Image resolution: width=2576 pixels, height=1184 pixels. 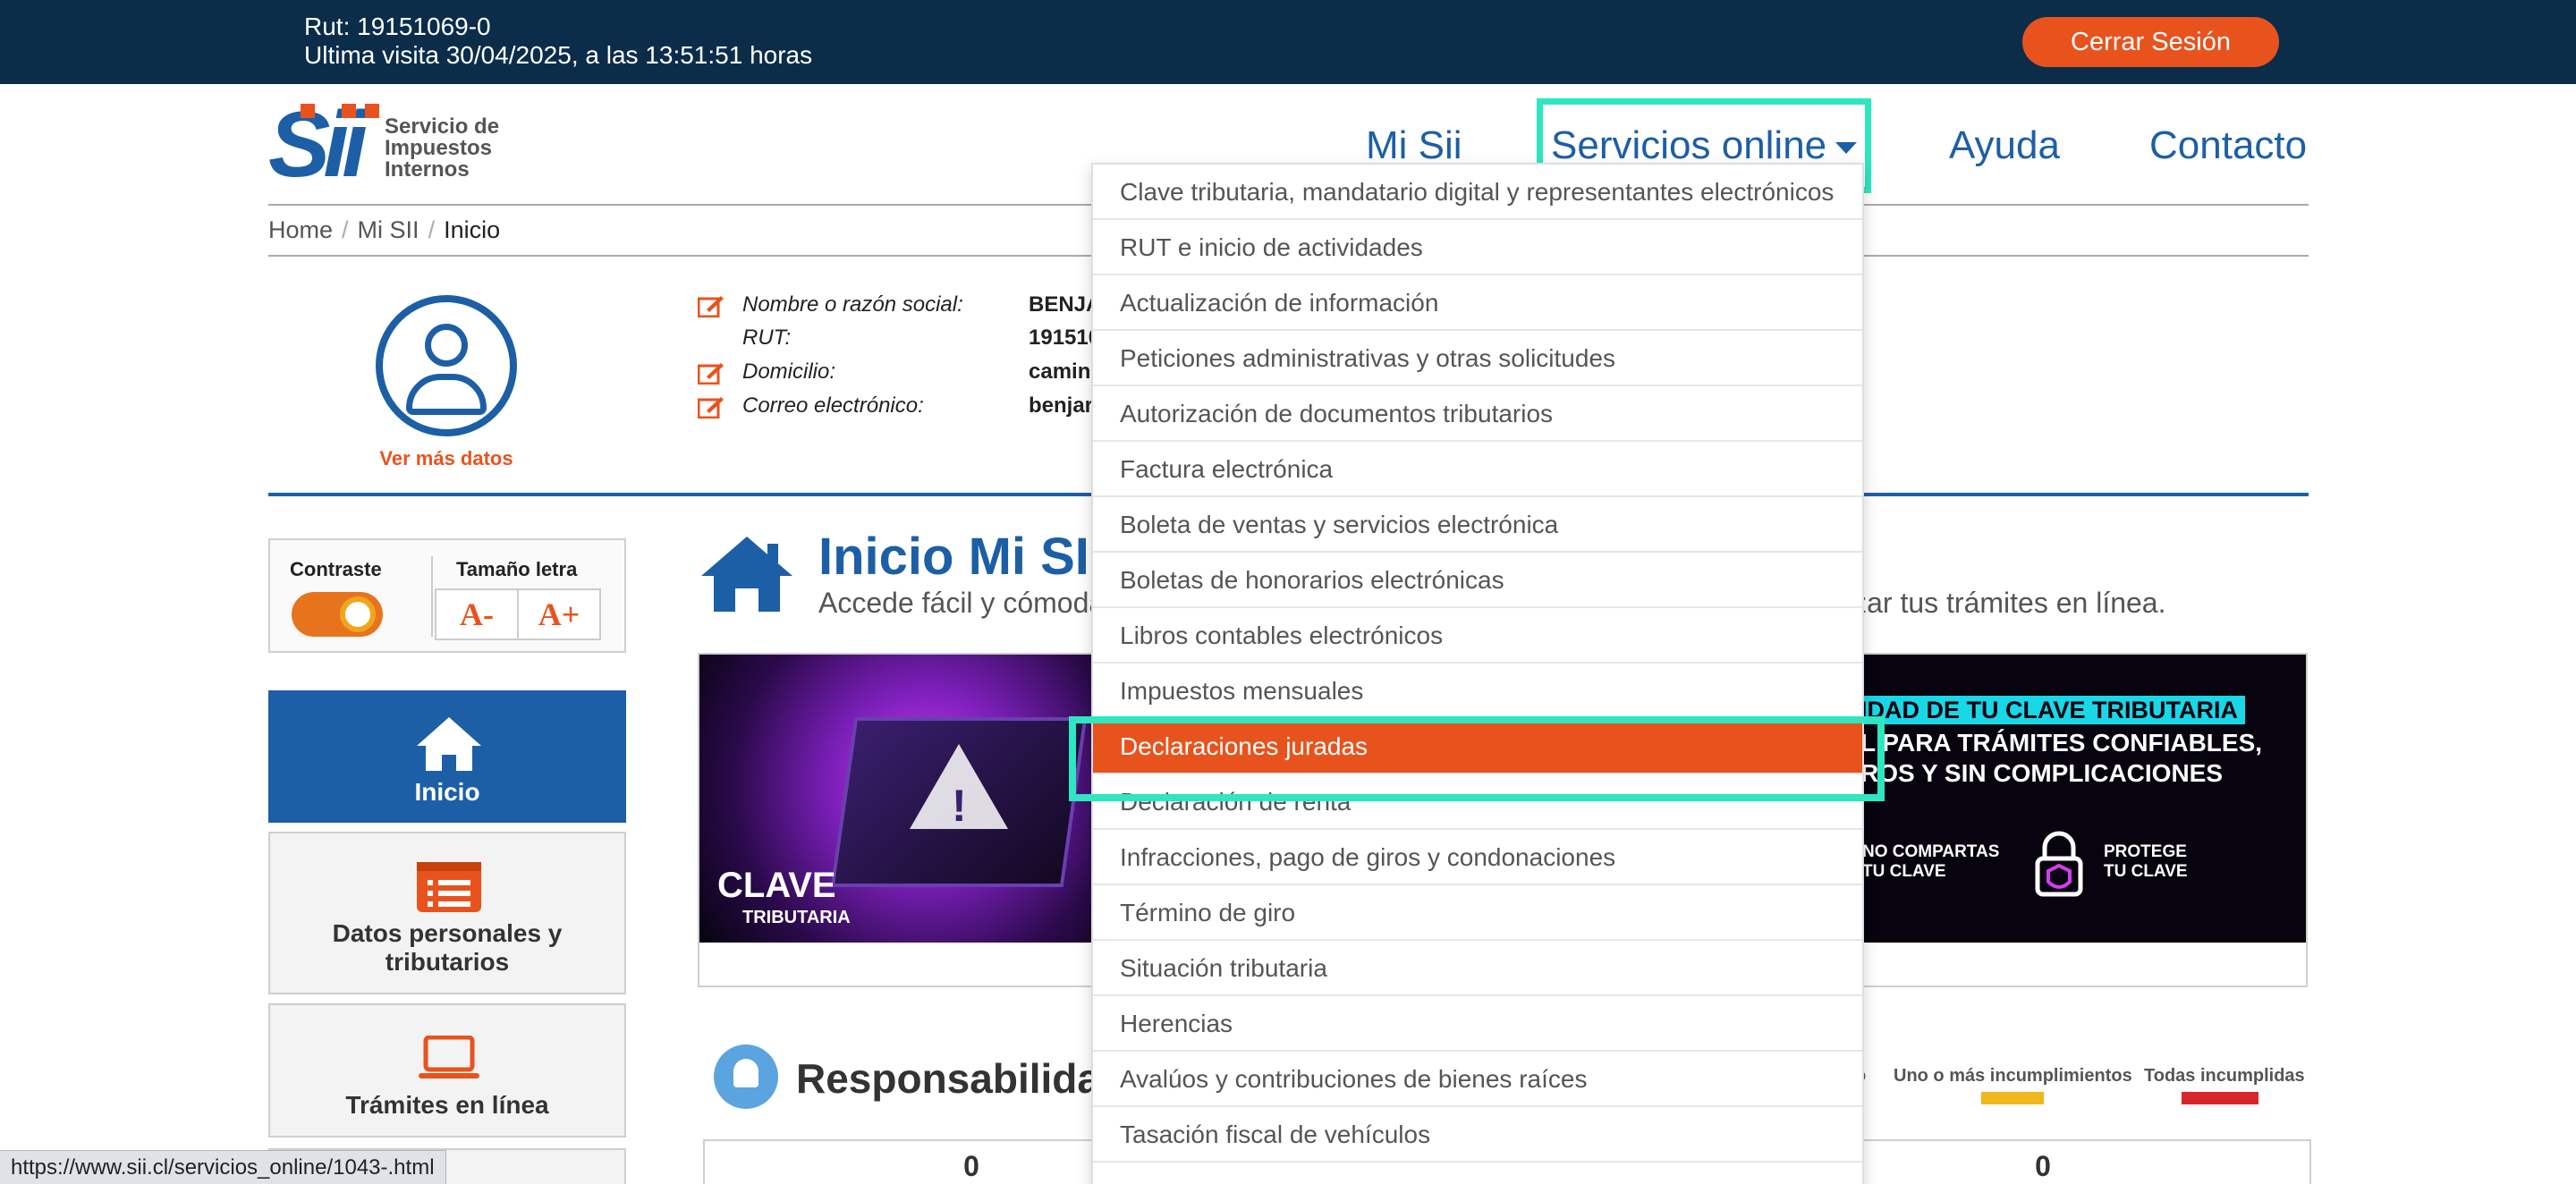 I want to click on logo-text: Servicio de Impuestos Internos, so click(x=442, y=148).